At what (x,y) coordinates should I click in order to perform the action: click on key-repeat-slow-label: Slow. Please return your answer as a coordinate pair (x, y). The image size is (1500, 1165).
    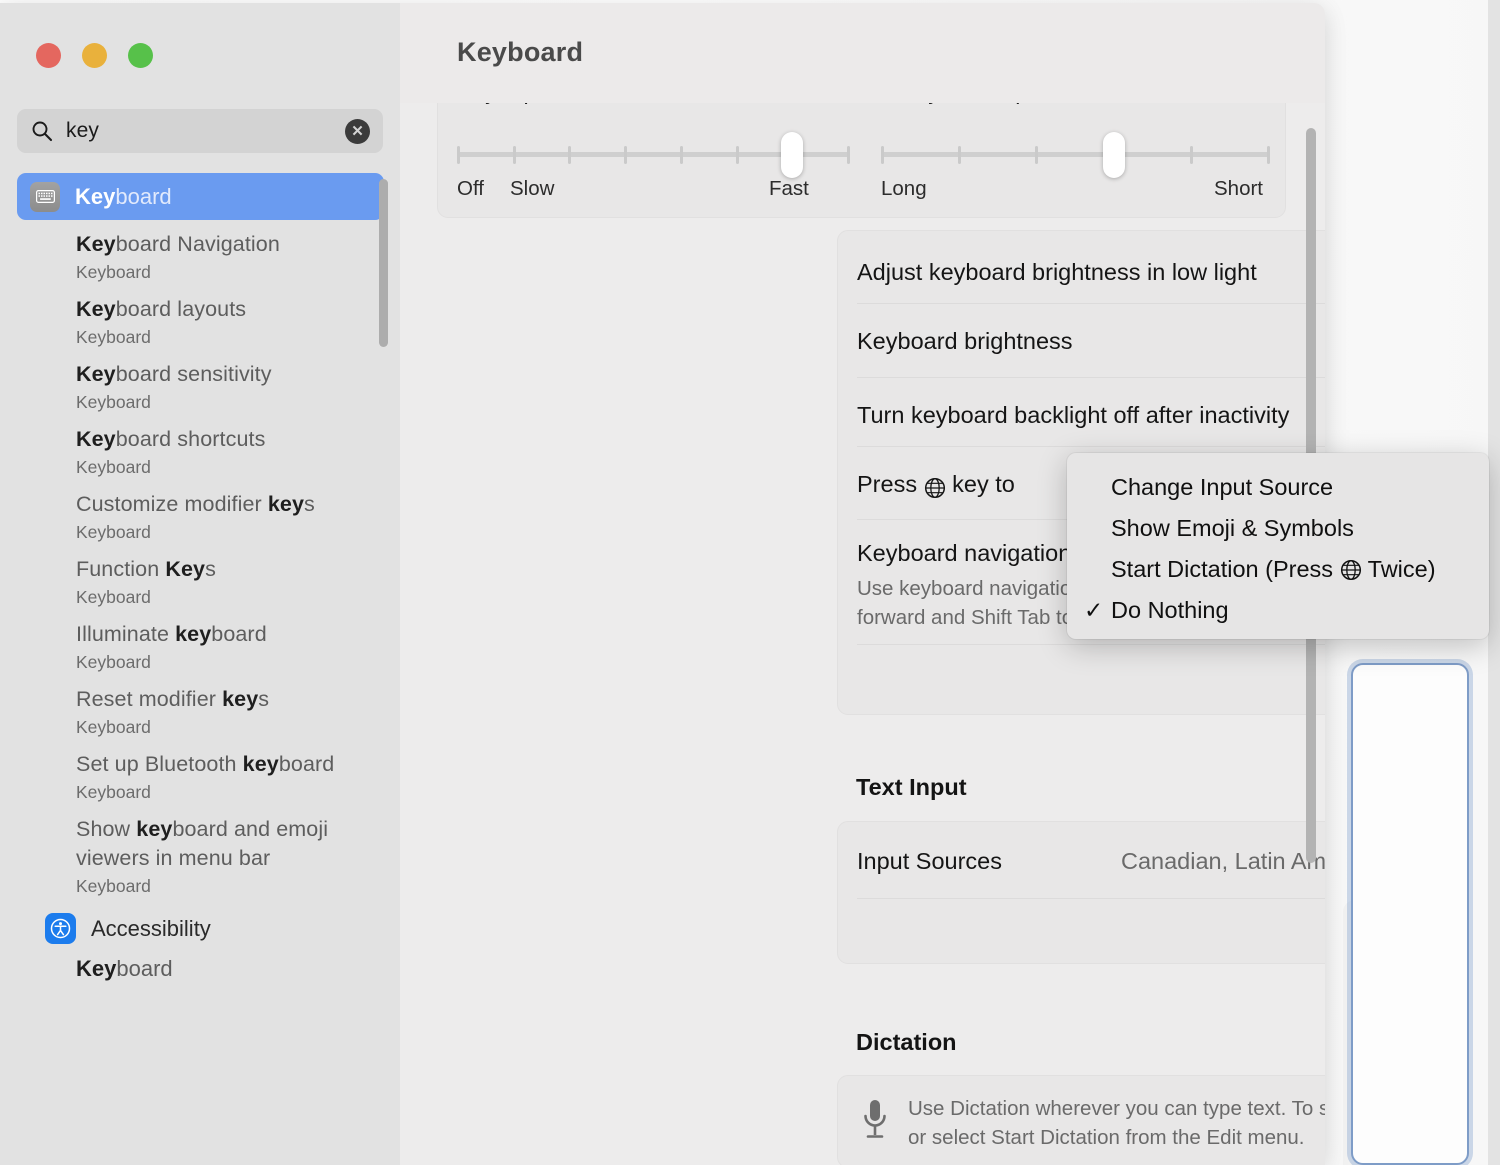
    Looking at the image, I should click on (532, 188).